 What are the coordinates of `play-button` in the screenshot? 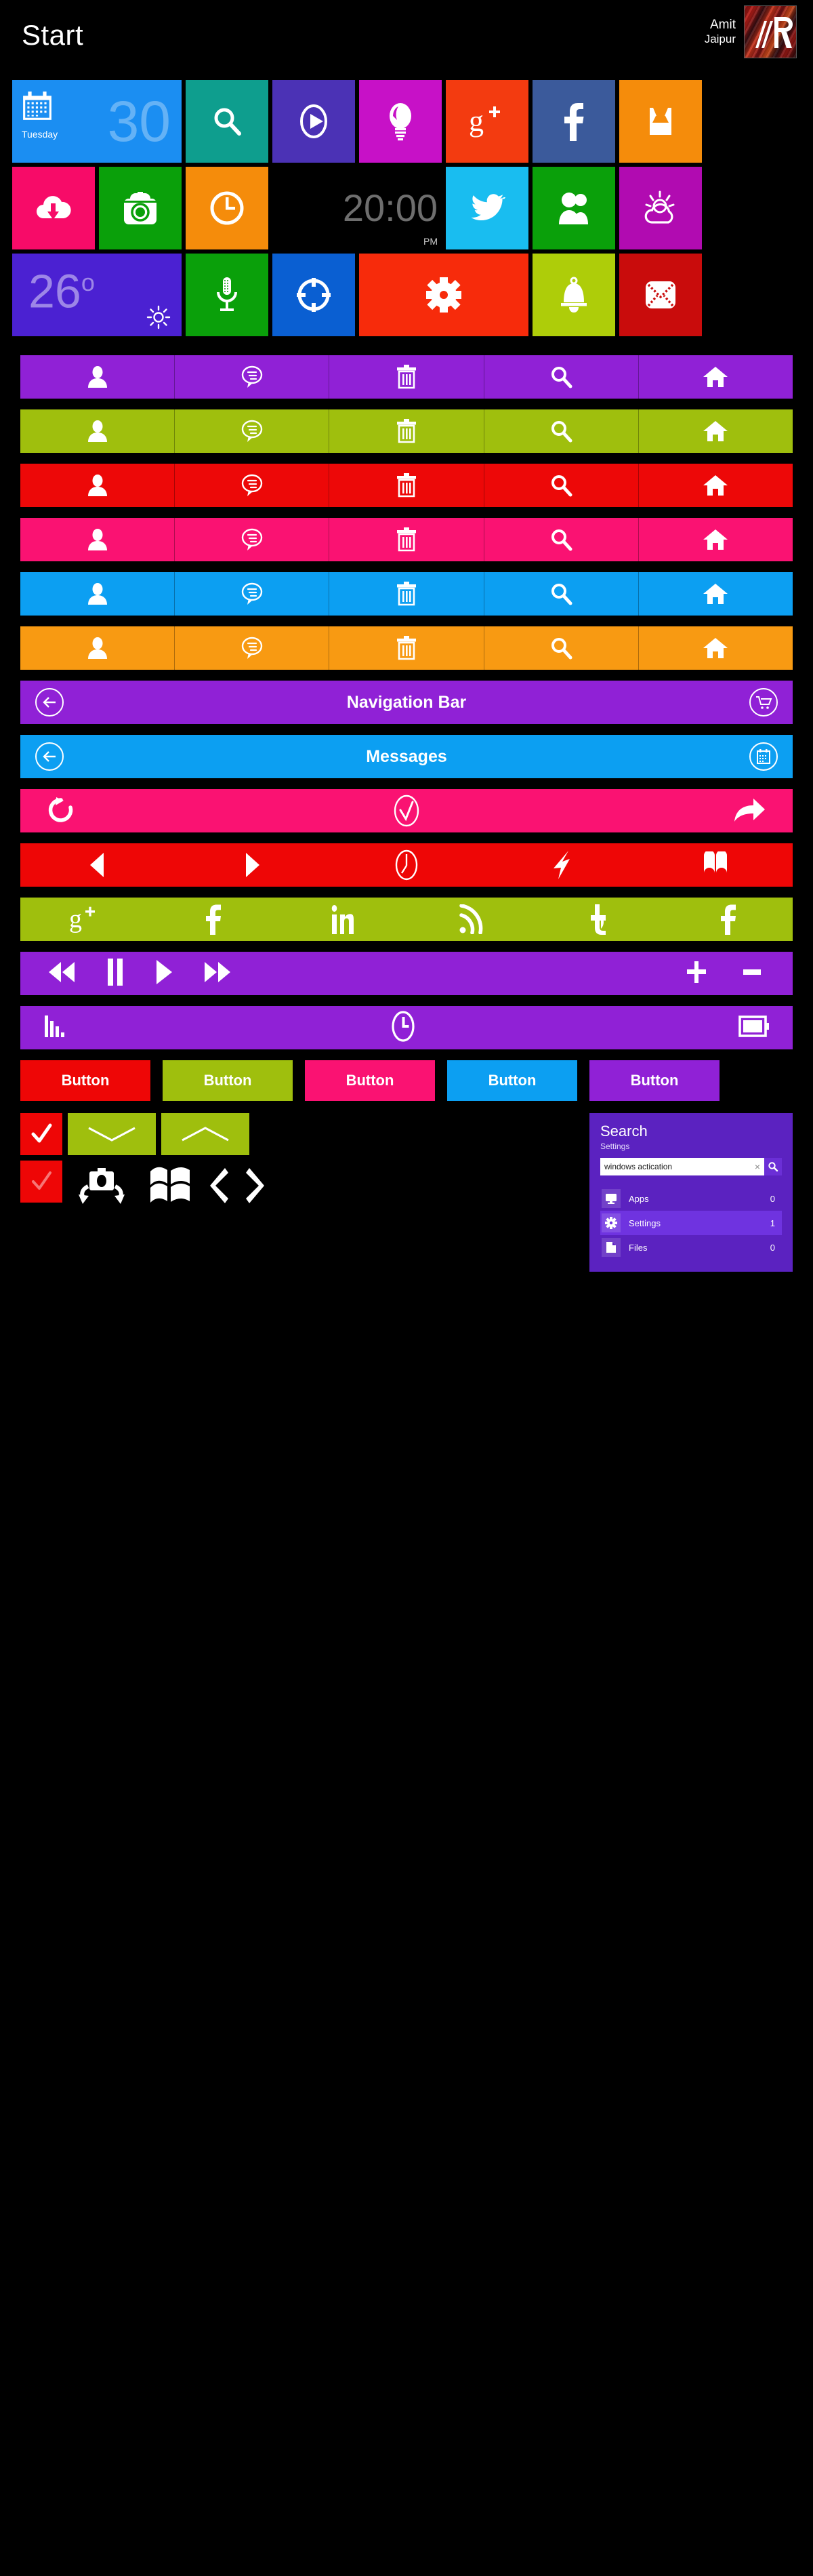 It's located at (163, 973).